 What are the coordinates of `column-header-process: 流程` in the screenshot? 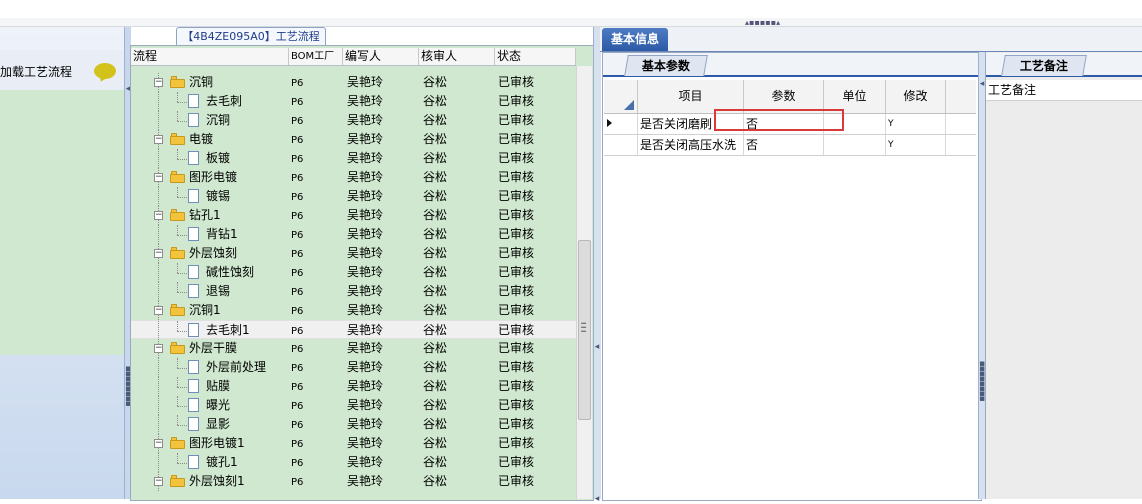 It's located at (210, 56).